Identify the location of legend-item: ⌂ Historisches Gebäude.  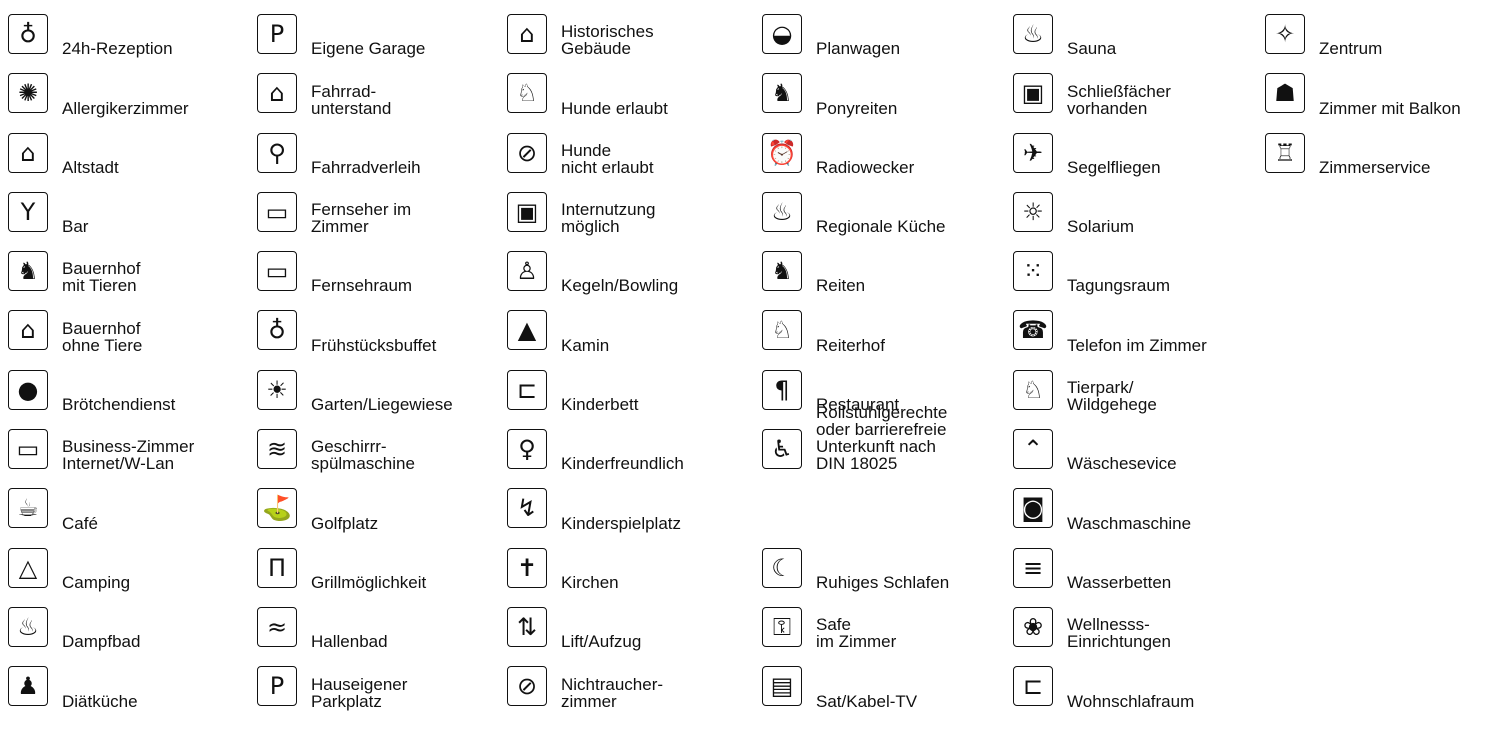
(632, 43).